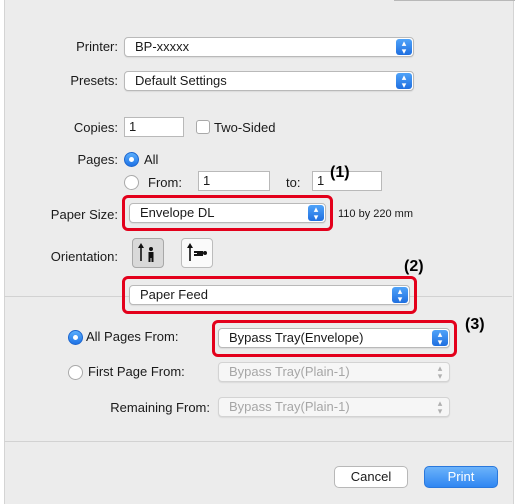 Image resolution: width=515 pixels, height=504 pixels. What do you see at coordinates (75, 372) in the screenshot?
I see `first-page-from-radio` at bounding box center [75, 372].